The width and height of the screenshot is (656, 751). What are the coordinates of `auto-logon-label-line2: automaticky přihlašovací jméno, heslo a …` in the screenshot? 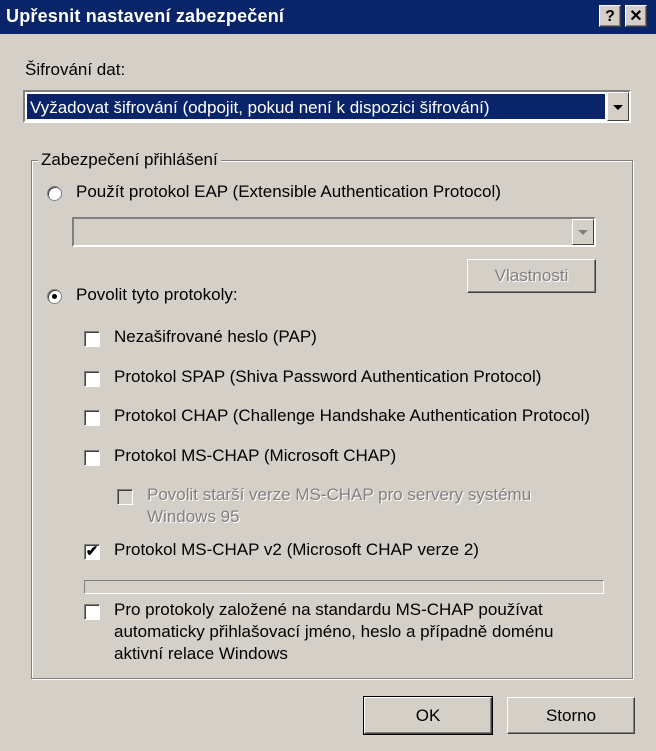 It's located at (333, 632).